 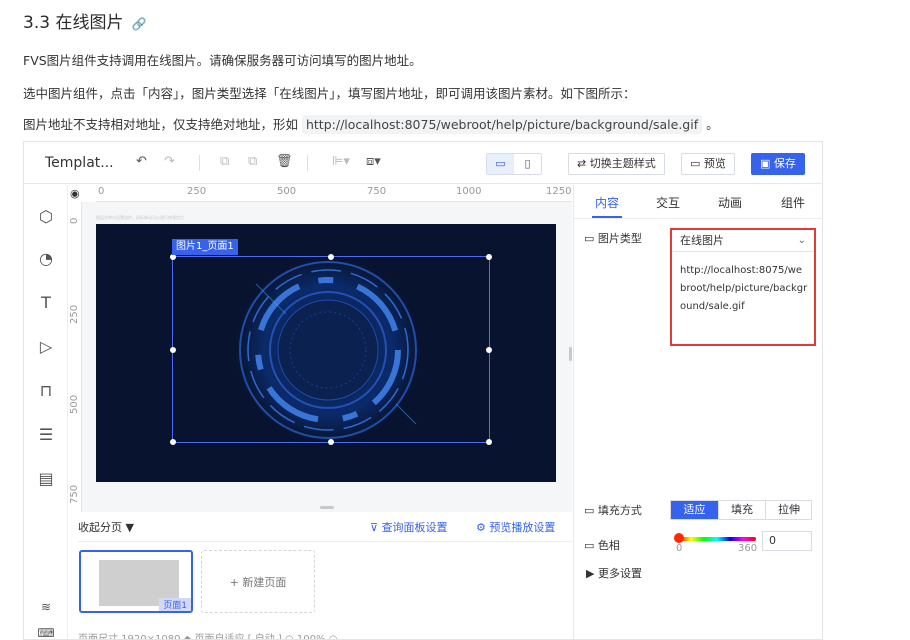 I want to click on selection-tag: 图片1_页面1, so click(x=205, y=247).